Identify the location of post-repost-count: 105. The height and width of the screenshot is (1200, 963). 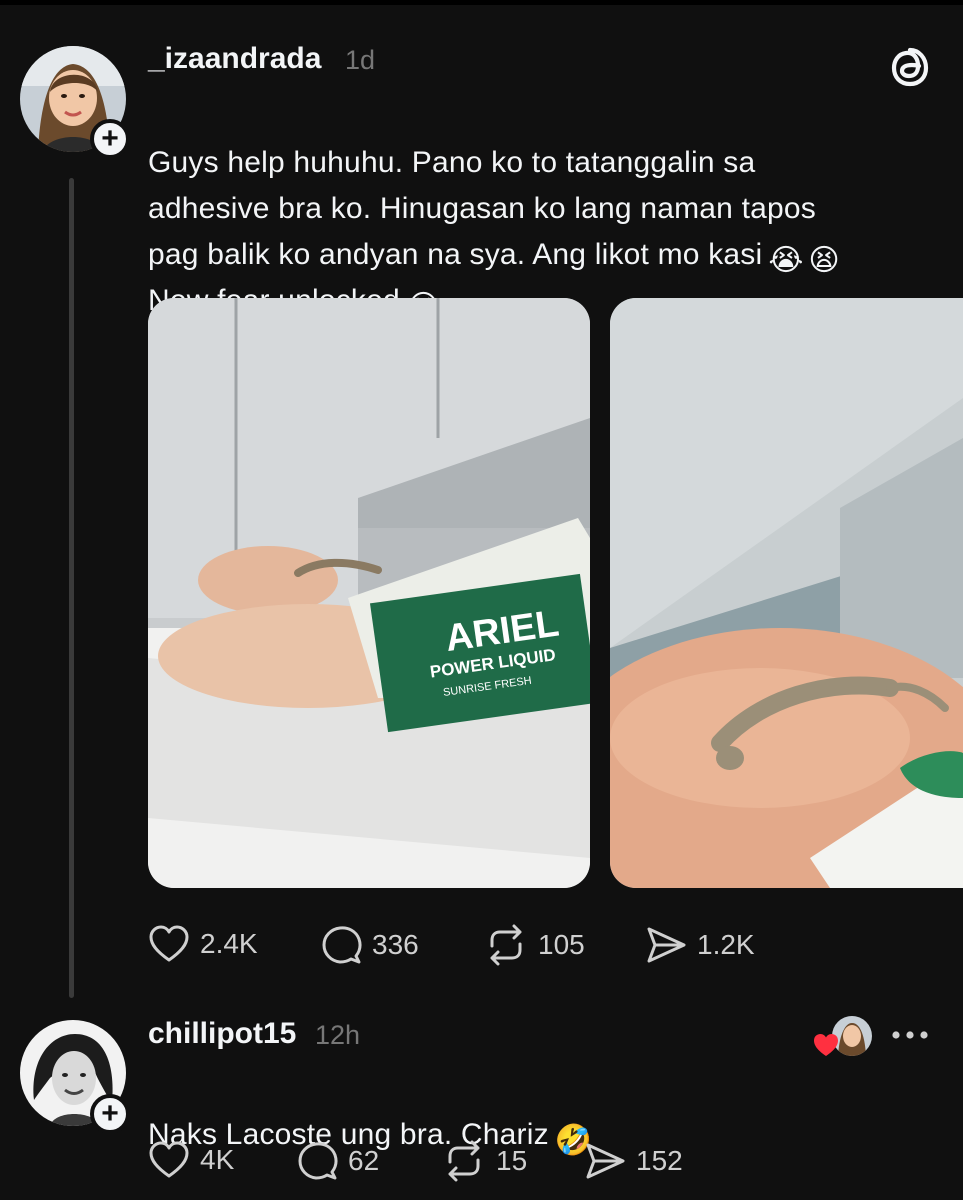
(561, 944).